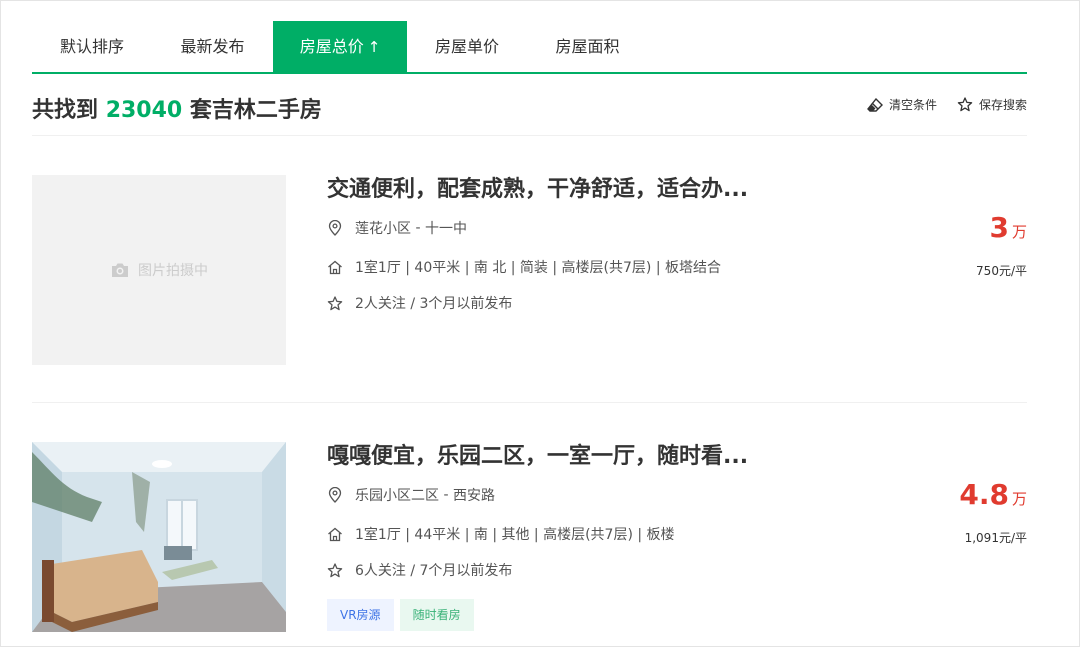 The height and width of the screenshot is (647, 1080). I want to click on anytime-viewing-tag: 随时看房, so click(436, 615).